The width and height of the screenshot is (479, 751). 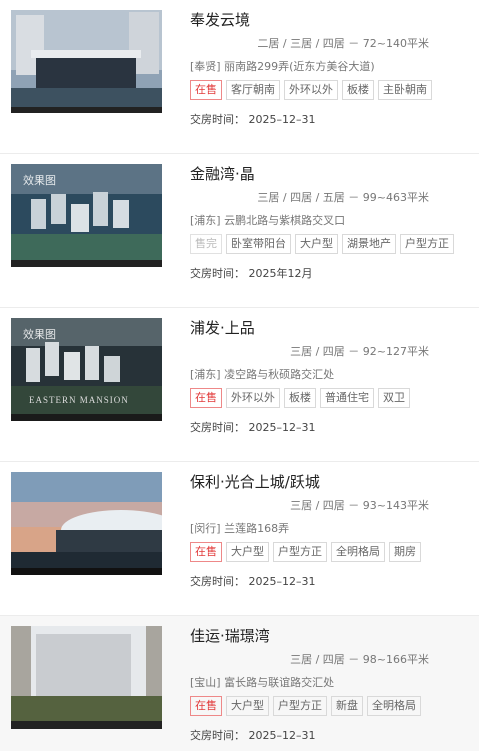 I want to click on tag-list: 在售 大户型 户型方正 新盘 全明格局, so click(x=305, y=706).